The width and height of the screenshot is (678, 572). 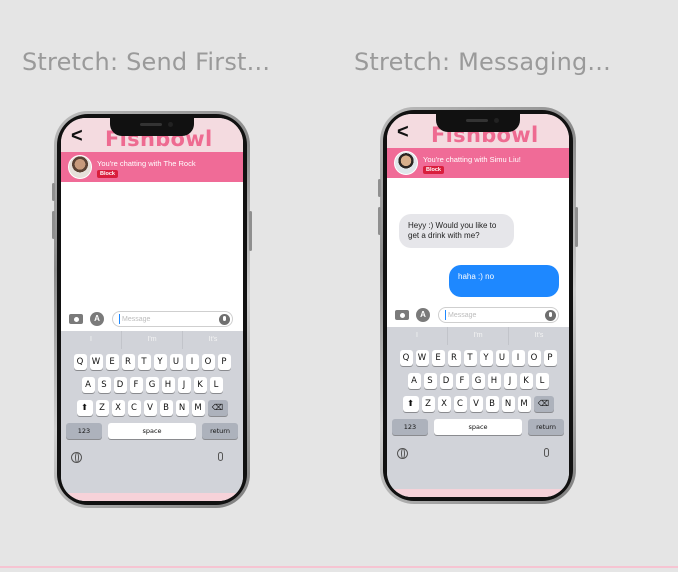 What do you see at coordinates (152, 497) in the screenshot?
I see `home-indicator-bar` at bounding box center [152, 497].